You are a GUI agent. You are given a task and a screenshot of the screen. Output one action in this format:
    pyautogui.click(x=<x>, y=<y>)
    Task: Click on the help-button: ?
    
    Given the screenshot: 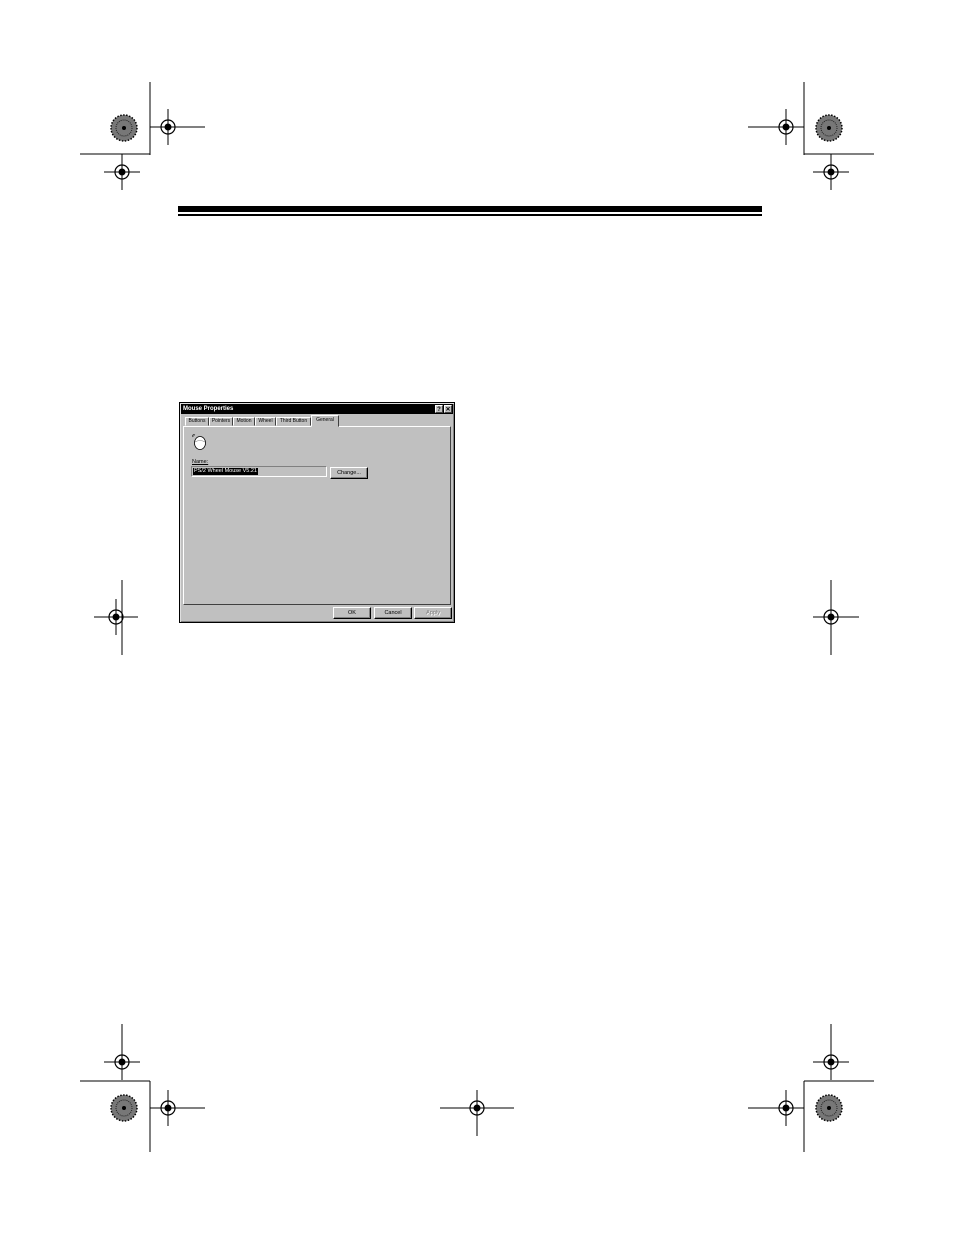 What is the action you would take?
    pyautogui.click(x=439, y=409)
    